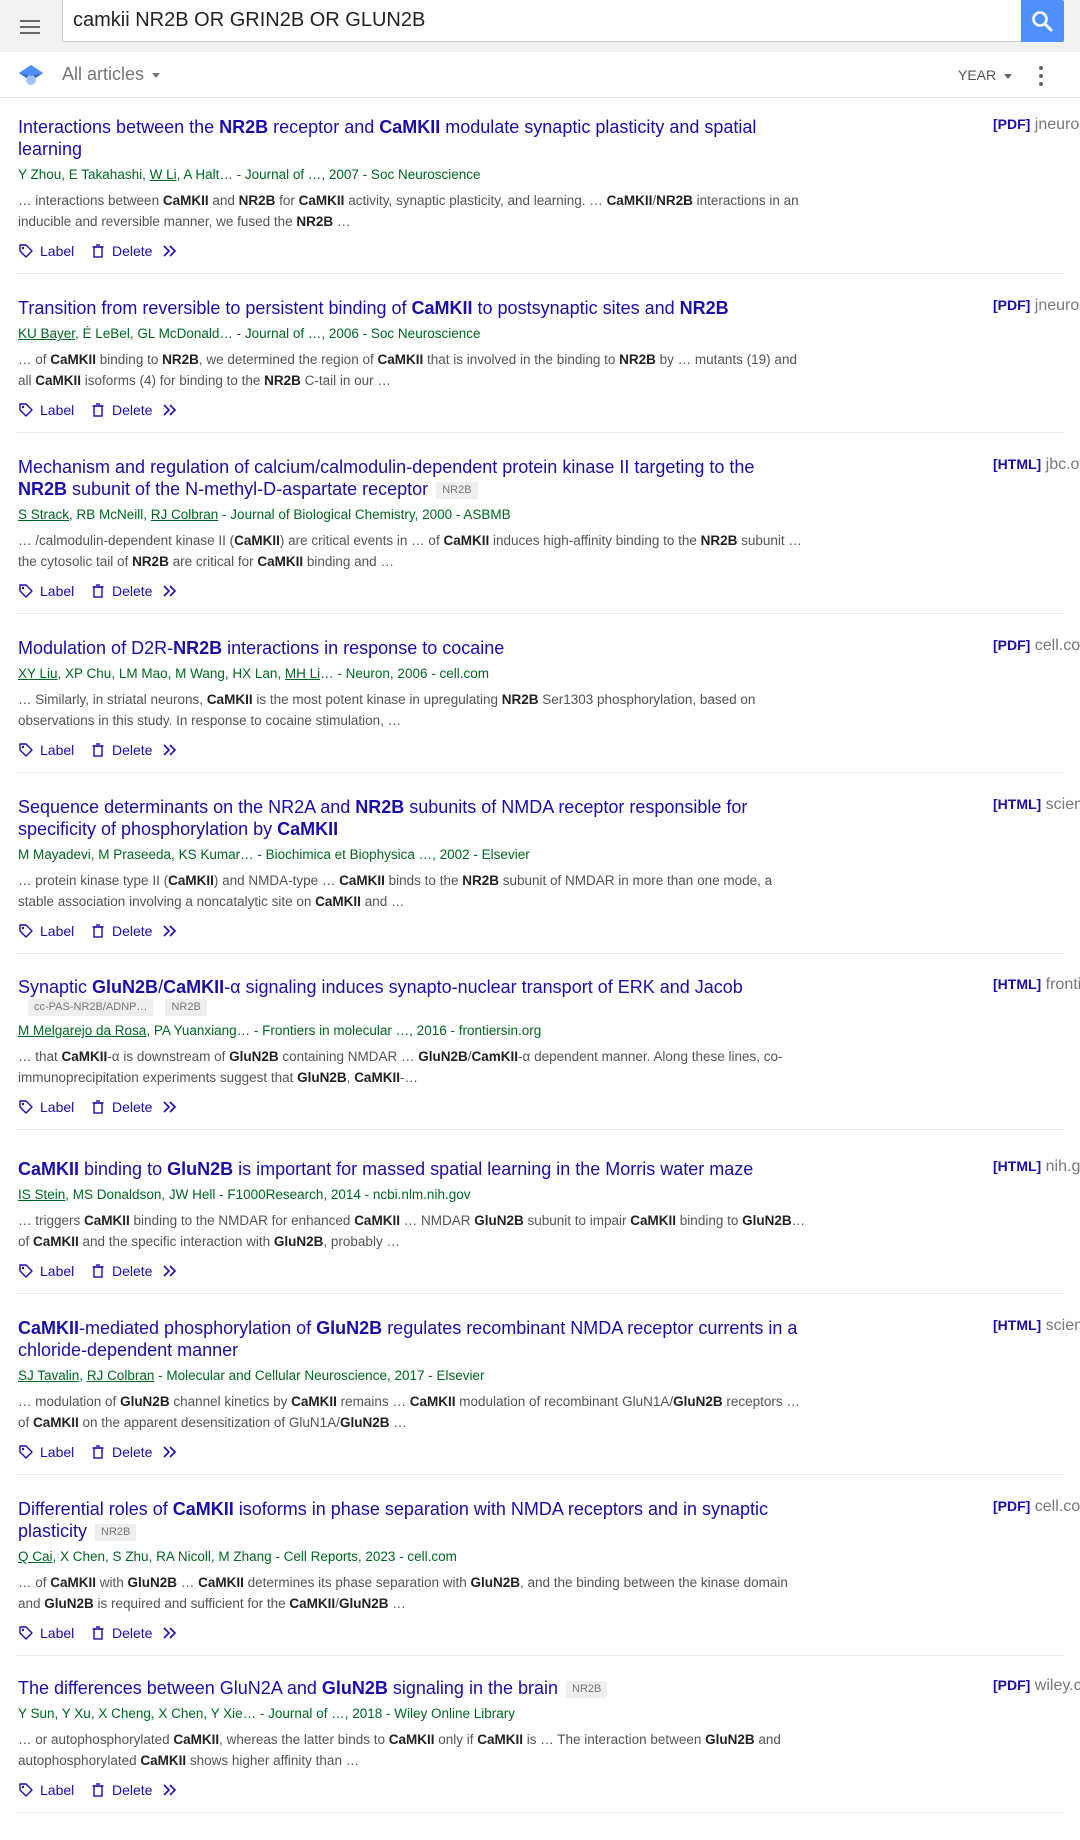 The height and width of the screenshot is (1840, 1080). Describe the element at coordinates (1057, 1506) in the screenshot. I see `file-domain: cell.com` at that location.